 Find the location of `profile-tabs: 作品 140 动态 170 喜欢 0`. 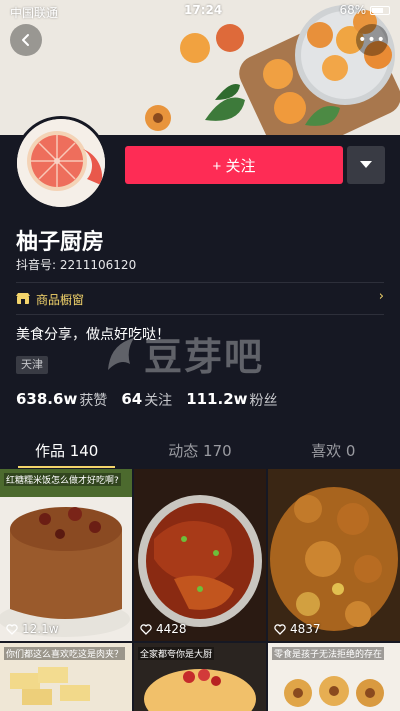

profile-tabs: 作品 140 动态 170 喜欢 0 is located at coordinates (200, 450).